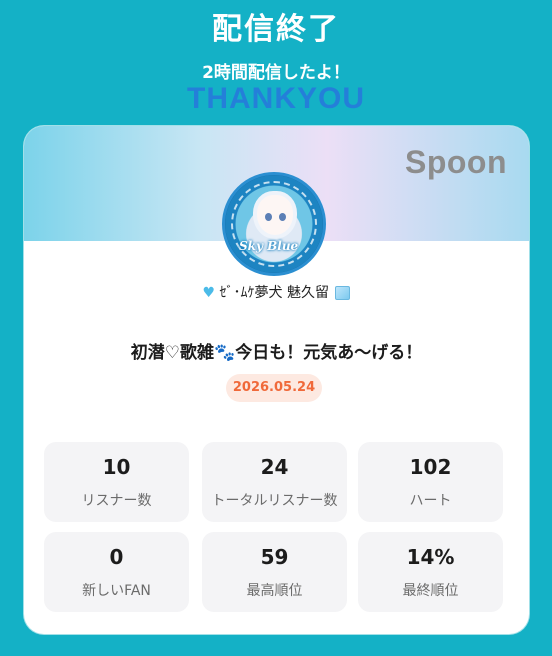 This screenshot has height=656, width=552. What do you see at coordinates (116, 591) in the screenshot?
I see `stat-label: 新しいFAN` at bounding box center [116, 591].